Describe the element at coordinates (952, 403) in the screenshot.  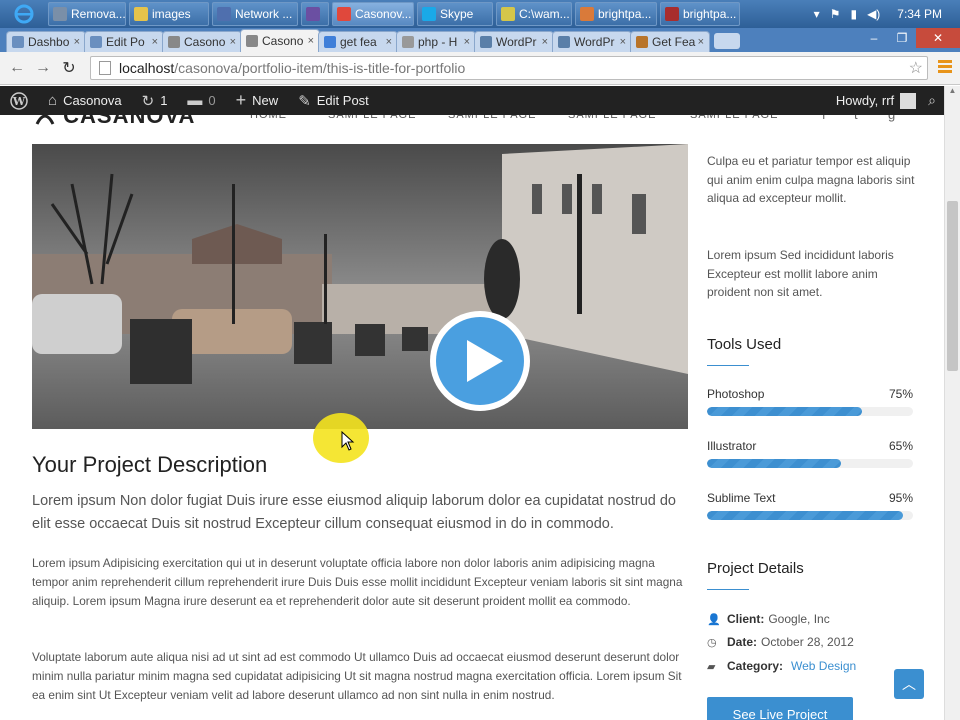
I see `page-scrollbar: ▲` at that location.